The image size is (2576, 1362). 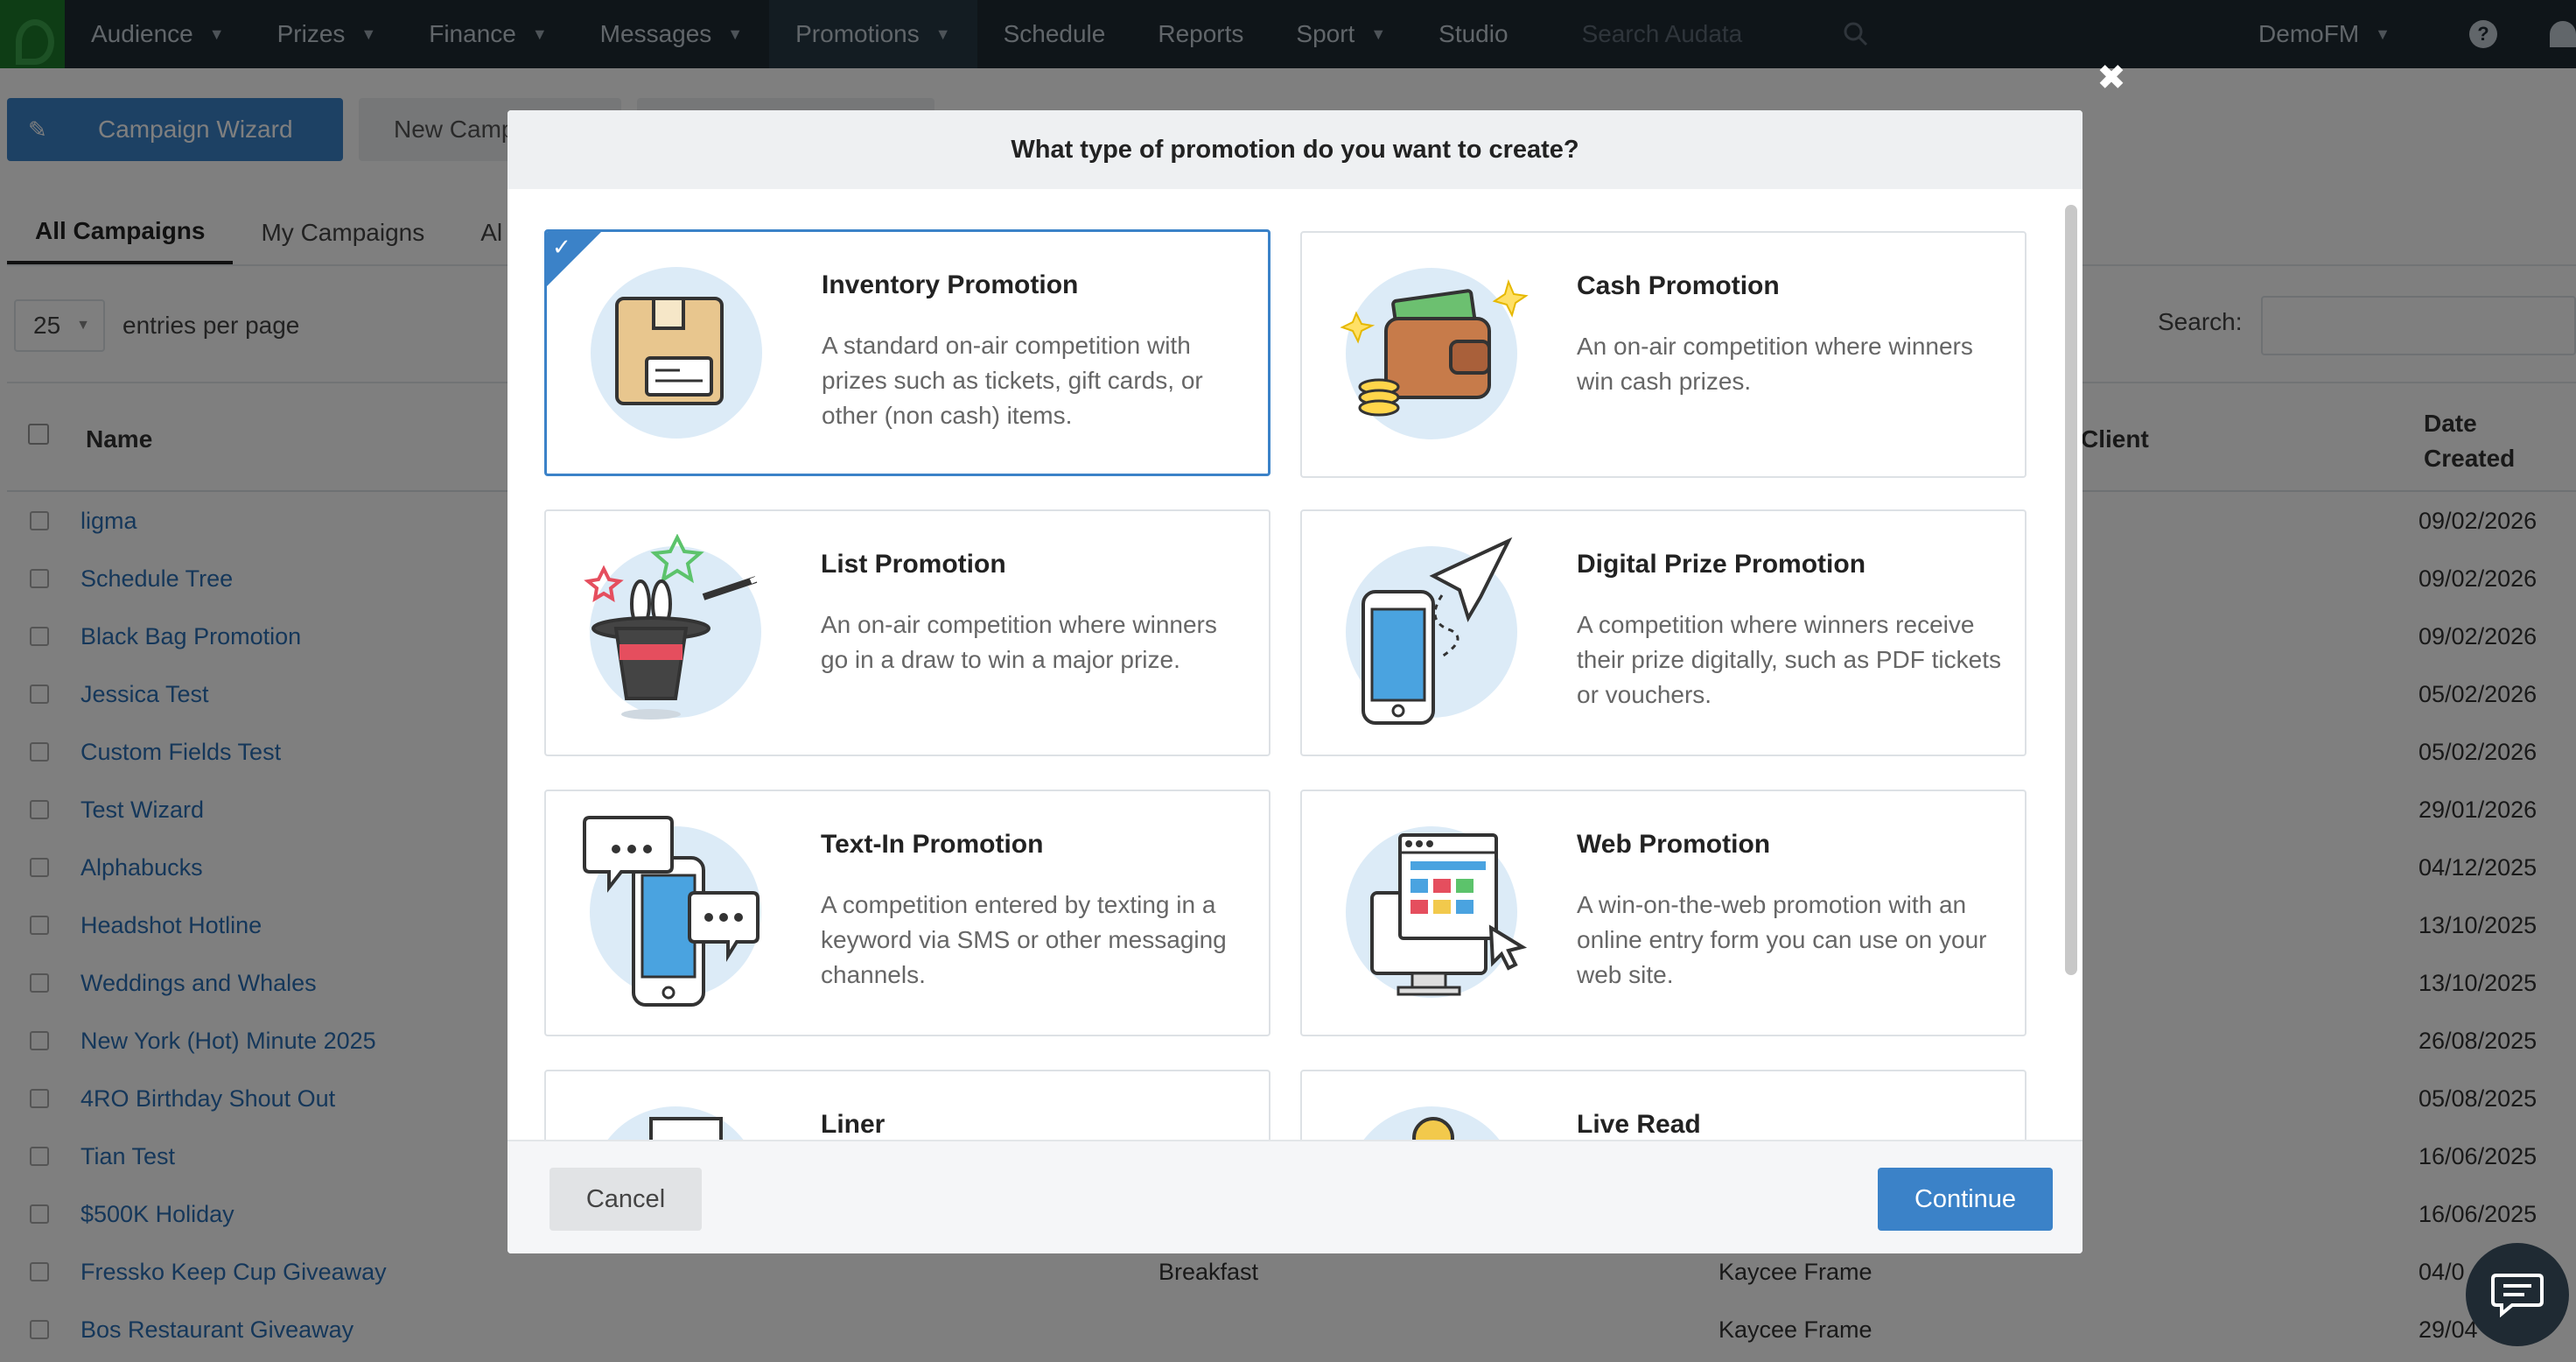 What do you see at coordinates (1965, 1199) in the screenshot?
I see `continue-button: Continue` at bounding box center [1965, 1199].